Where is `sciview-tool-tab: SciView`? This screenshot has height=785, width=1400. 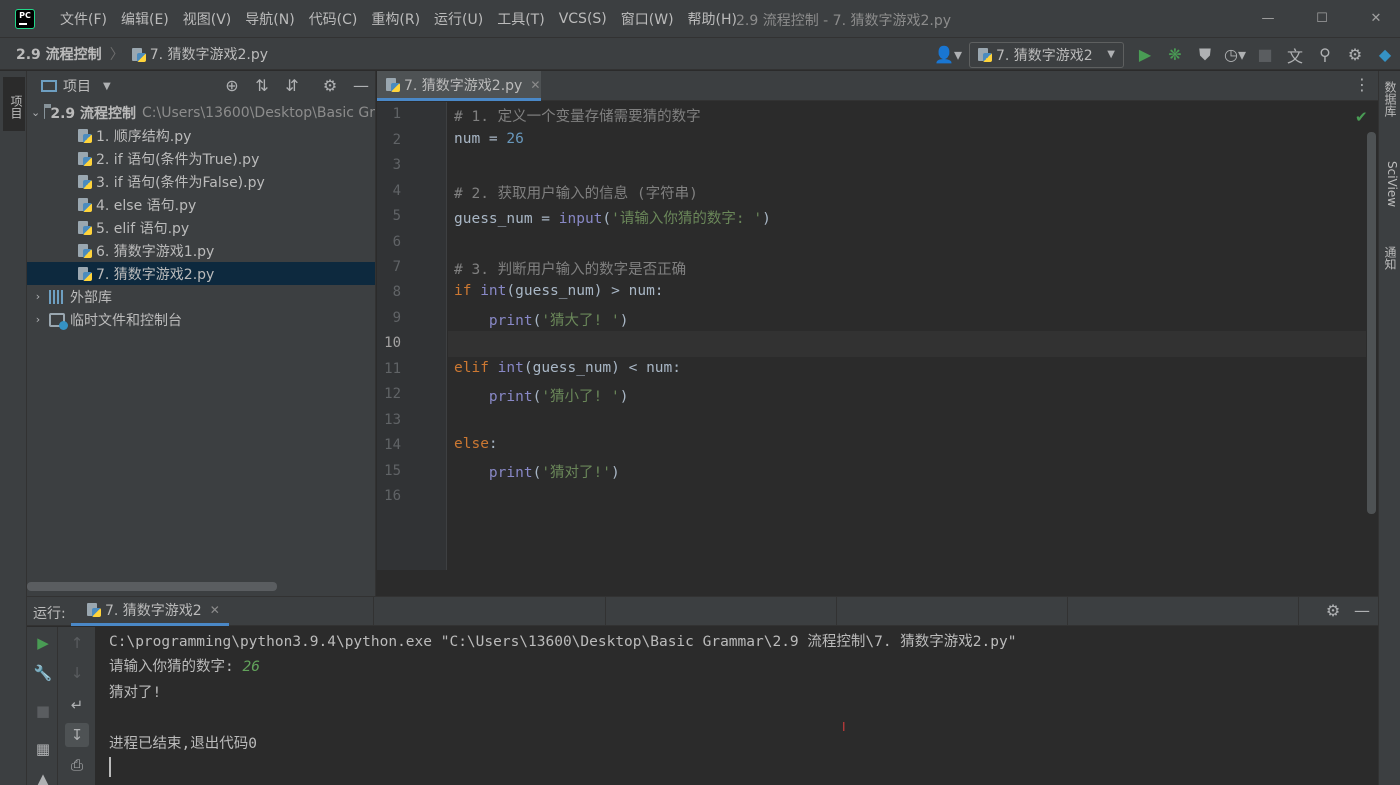
sciview-tool-tab: SciView is located at coordinates (1390, 184).